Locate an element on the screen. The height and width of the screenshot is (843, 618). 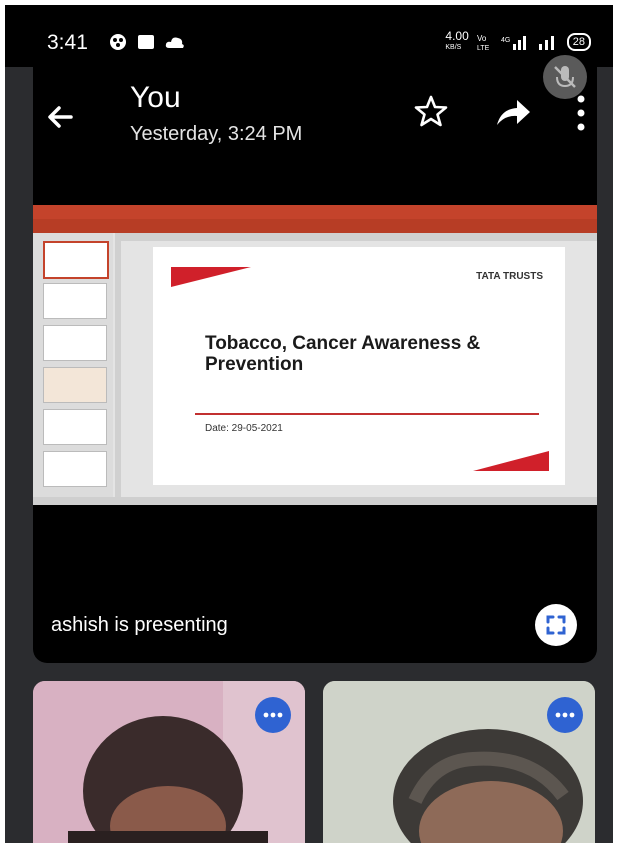
presenter-label: ashish is presenting is located at coordinates (139, 625).